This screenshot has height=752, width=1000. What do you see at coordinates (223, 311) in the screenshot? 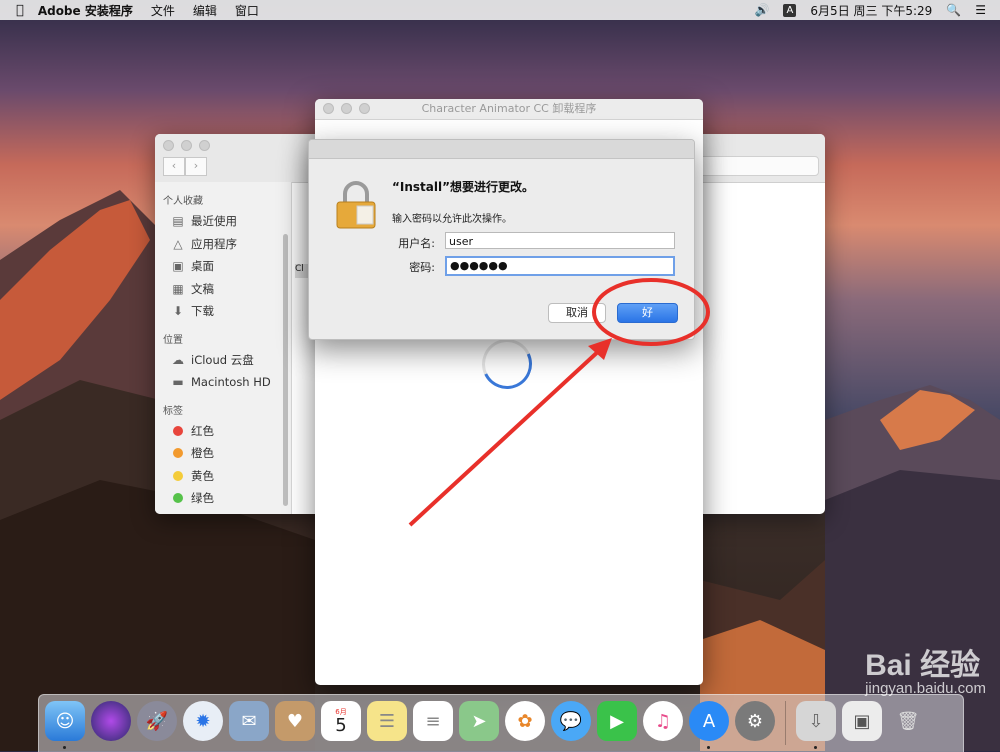
I see `sidebar-item-downloads: ⬇ 下载` at bounding box center [223, 311].